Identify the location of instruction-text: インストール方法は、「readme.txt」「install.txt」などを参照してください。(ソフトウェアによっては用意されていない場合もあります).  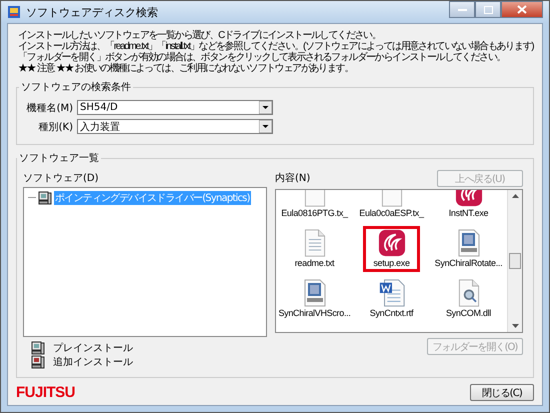
(276, 46).